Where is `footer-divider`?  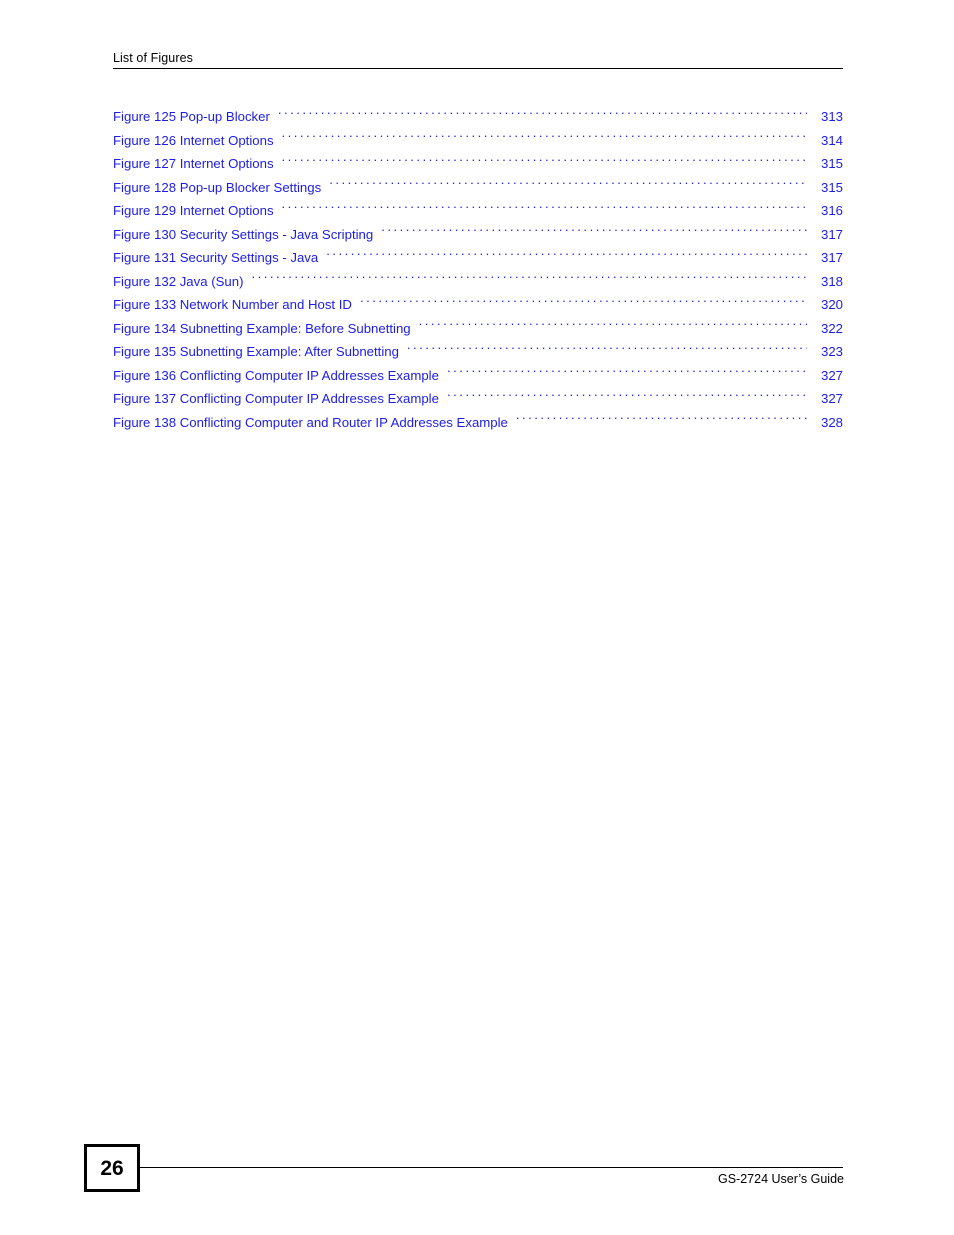
footer-divider is located at coordinates (491, 1167).